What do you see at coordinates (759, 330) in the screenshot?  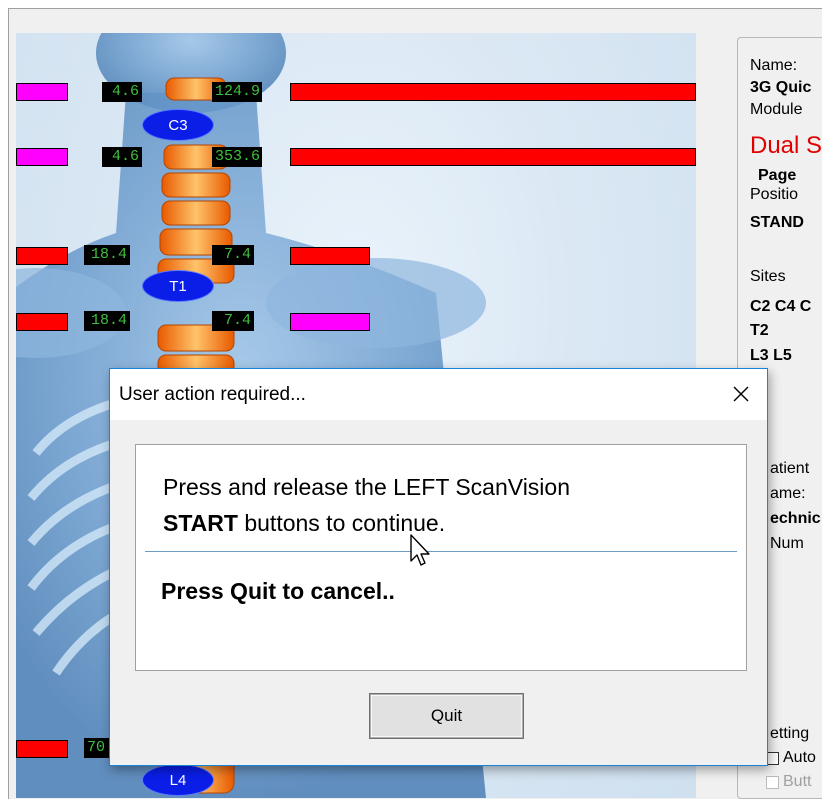 I see `sites-line2: T2` at bounding box center [759, 330].